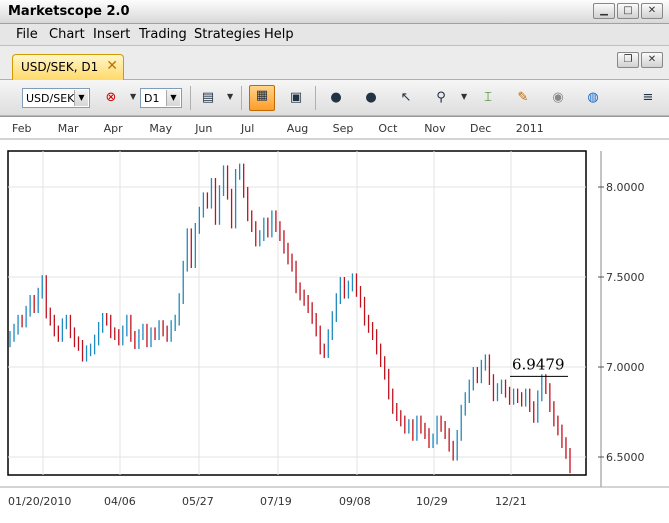 This screenshot has width=669, height=523. Describe the element at coordinates (297, 128) in the screenshot. I see `top-axis-label: Aug` at that location.